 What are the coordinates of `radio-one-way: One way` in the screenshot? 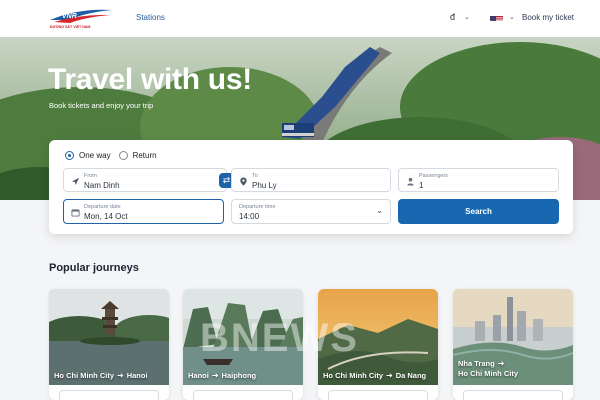 It's located at (88, 155).